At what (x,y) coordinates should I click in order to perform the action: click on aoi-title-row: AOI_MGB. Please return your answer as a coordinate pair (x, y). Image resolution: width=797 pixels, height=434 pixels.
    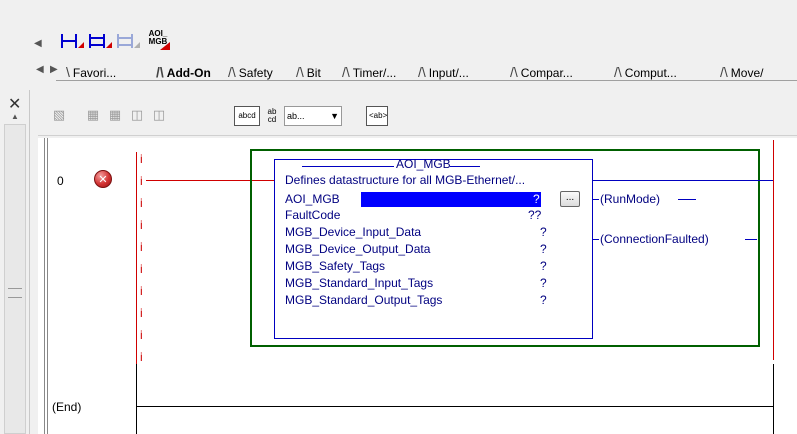
    Looking at the image, I should click on (433, 165).